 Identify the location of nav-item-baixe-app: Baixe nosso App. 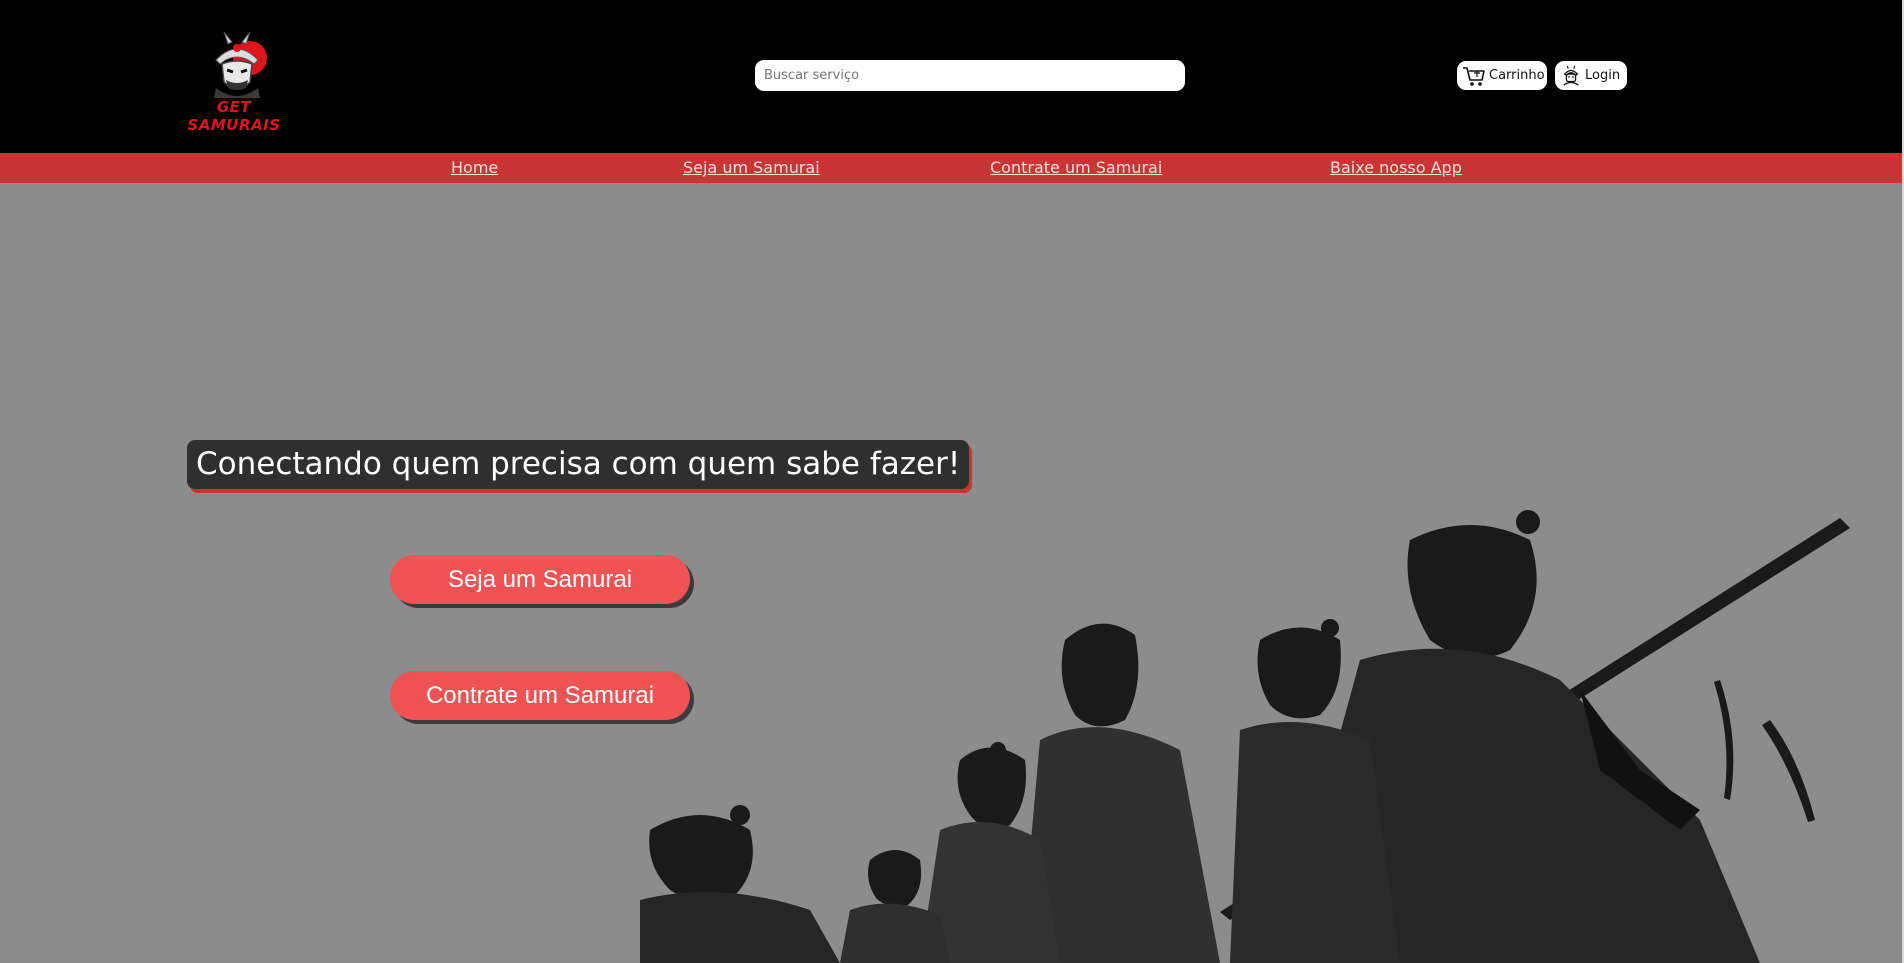
(1396, 167).